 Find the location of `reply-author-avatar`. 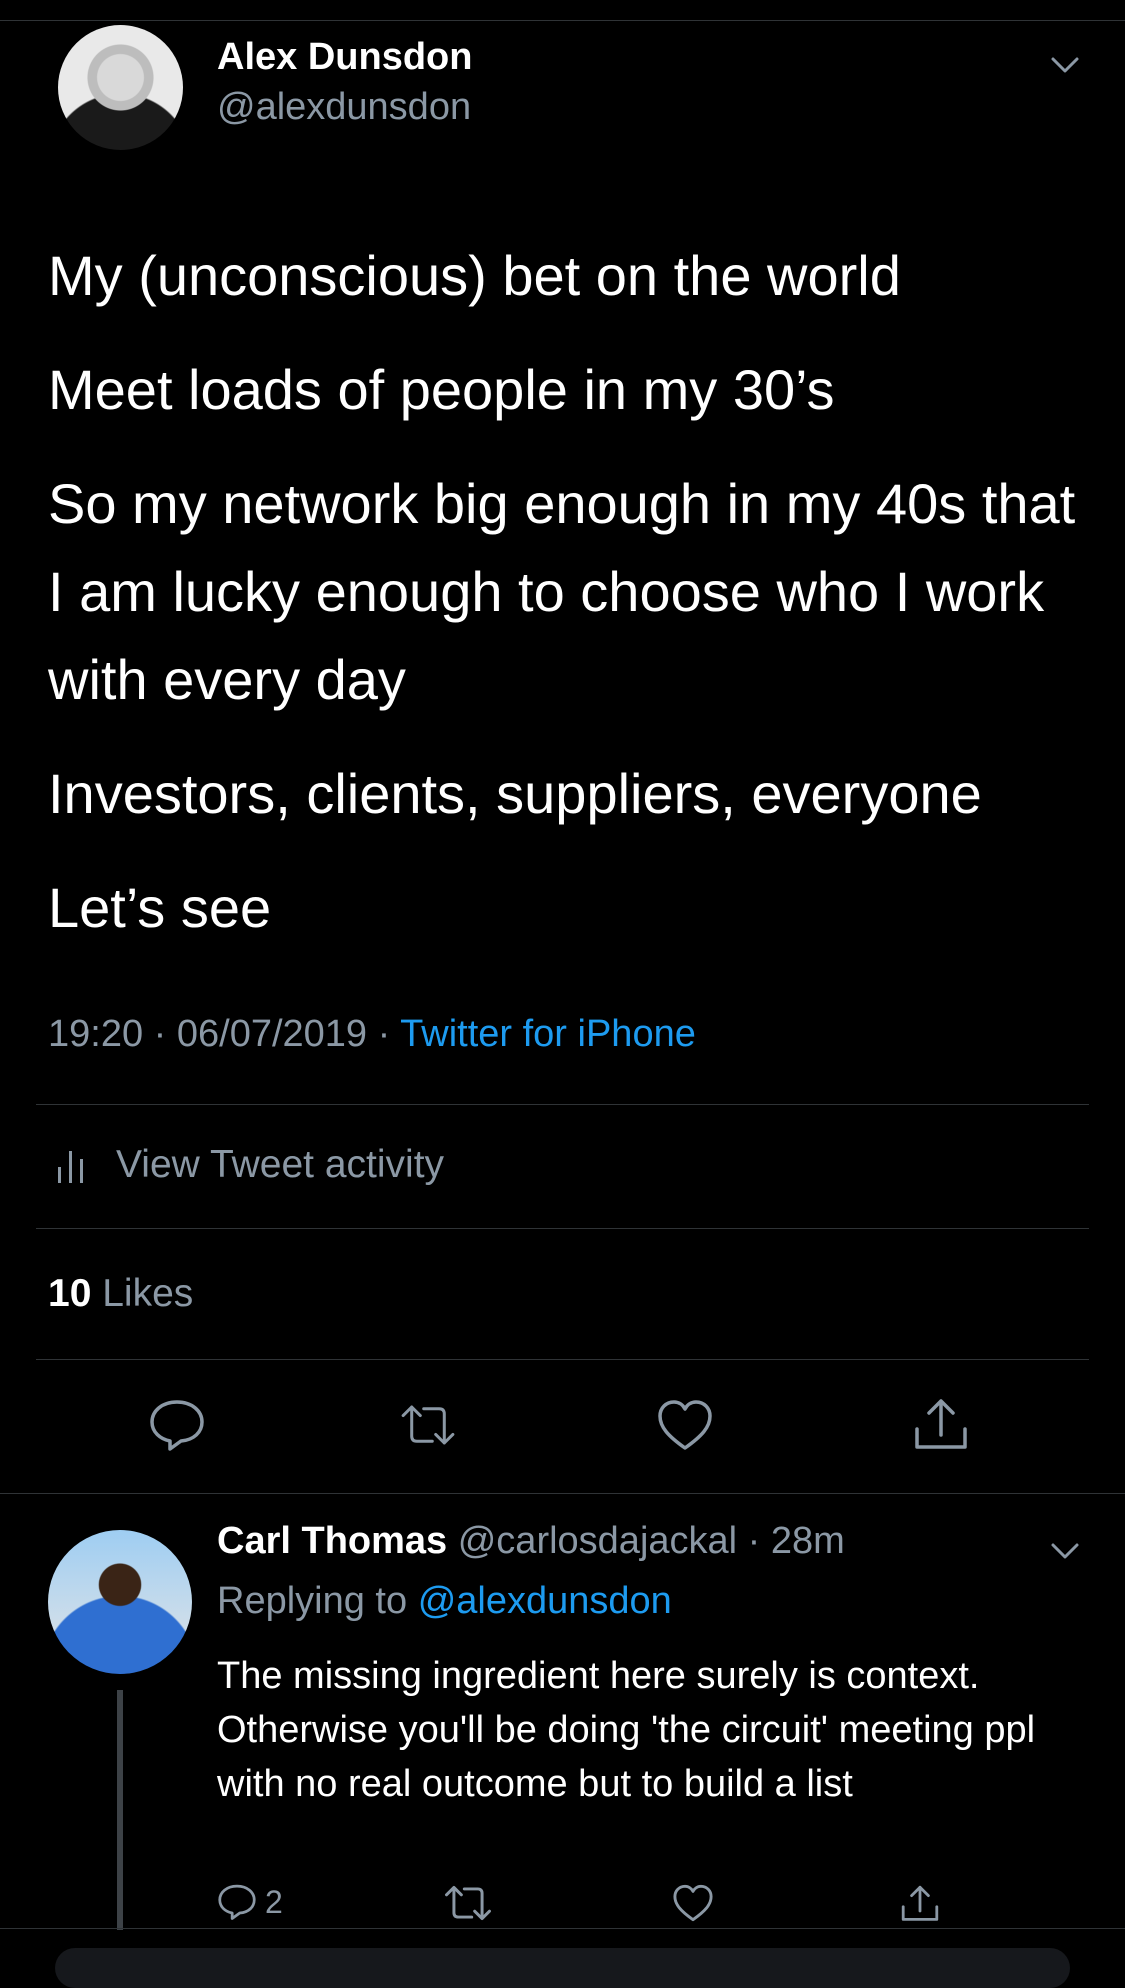

reply-author-avatar is located at coordinates (120, 1602).